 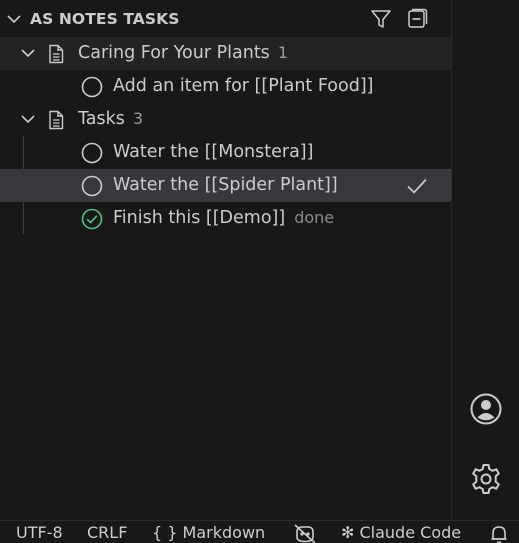 I want to click on collapse-all-icon, so click(x=417, y=19).